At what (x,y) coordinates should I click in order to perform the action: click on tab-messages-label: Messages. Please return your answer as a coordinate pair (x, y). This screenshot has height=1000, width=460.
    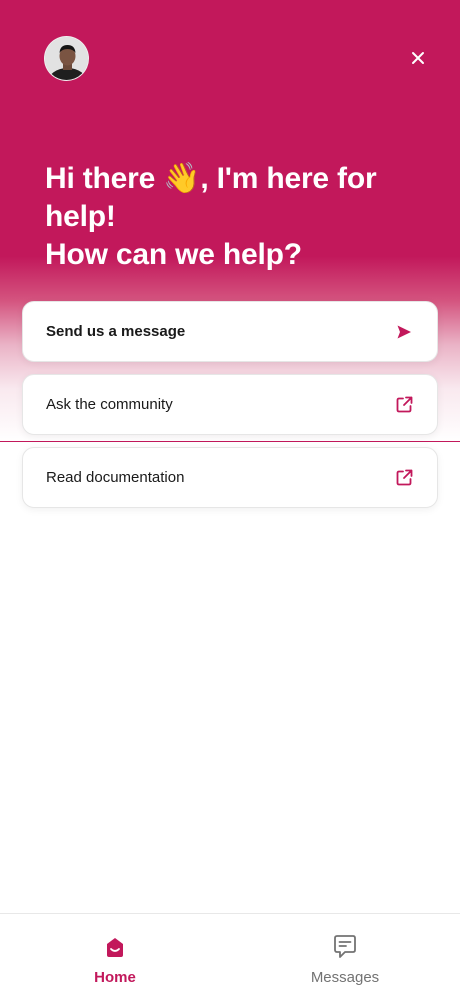
    Looking at the image, I should click on (345, 977).